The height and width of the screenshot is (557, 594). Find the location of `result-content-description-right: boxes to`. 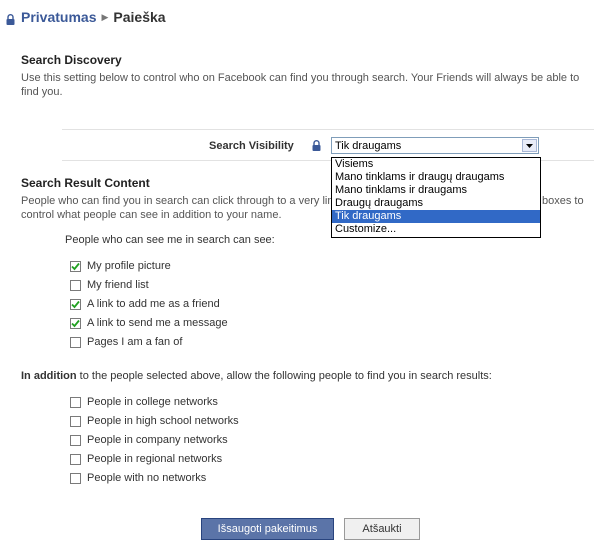

result-content-description-right: boxes to is located at coordinates (563, 201).